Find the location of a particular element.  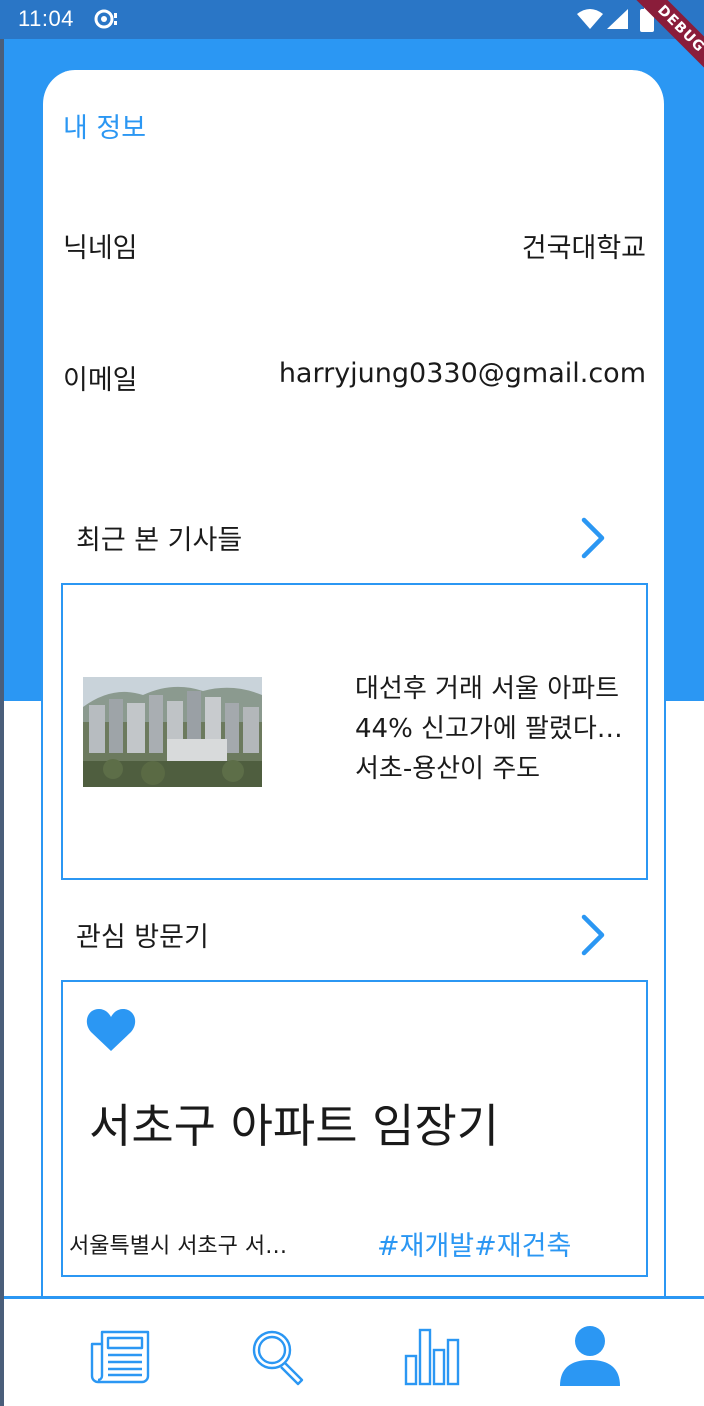

visit-tags: #재개발#재건축 is located at coordinates (474, 1246).